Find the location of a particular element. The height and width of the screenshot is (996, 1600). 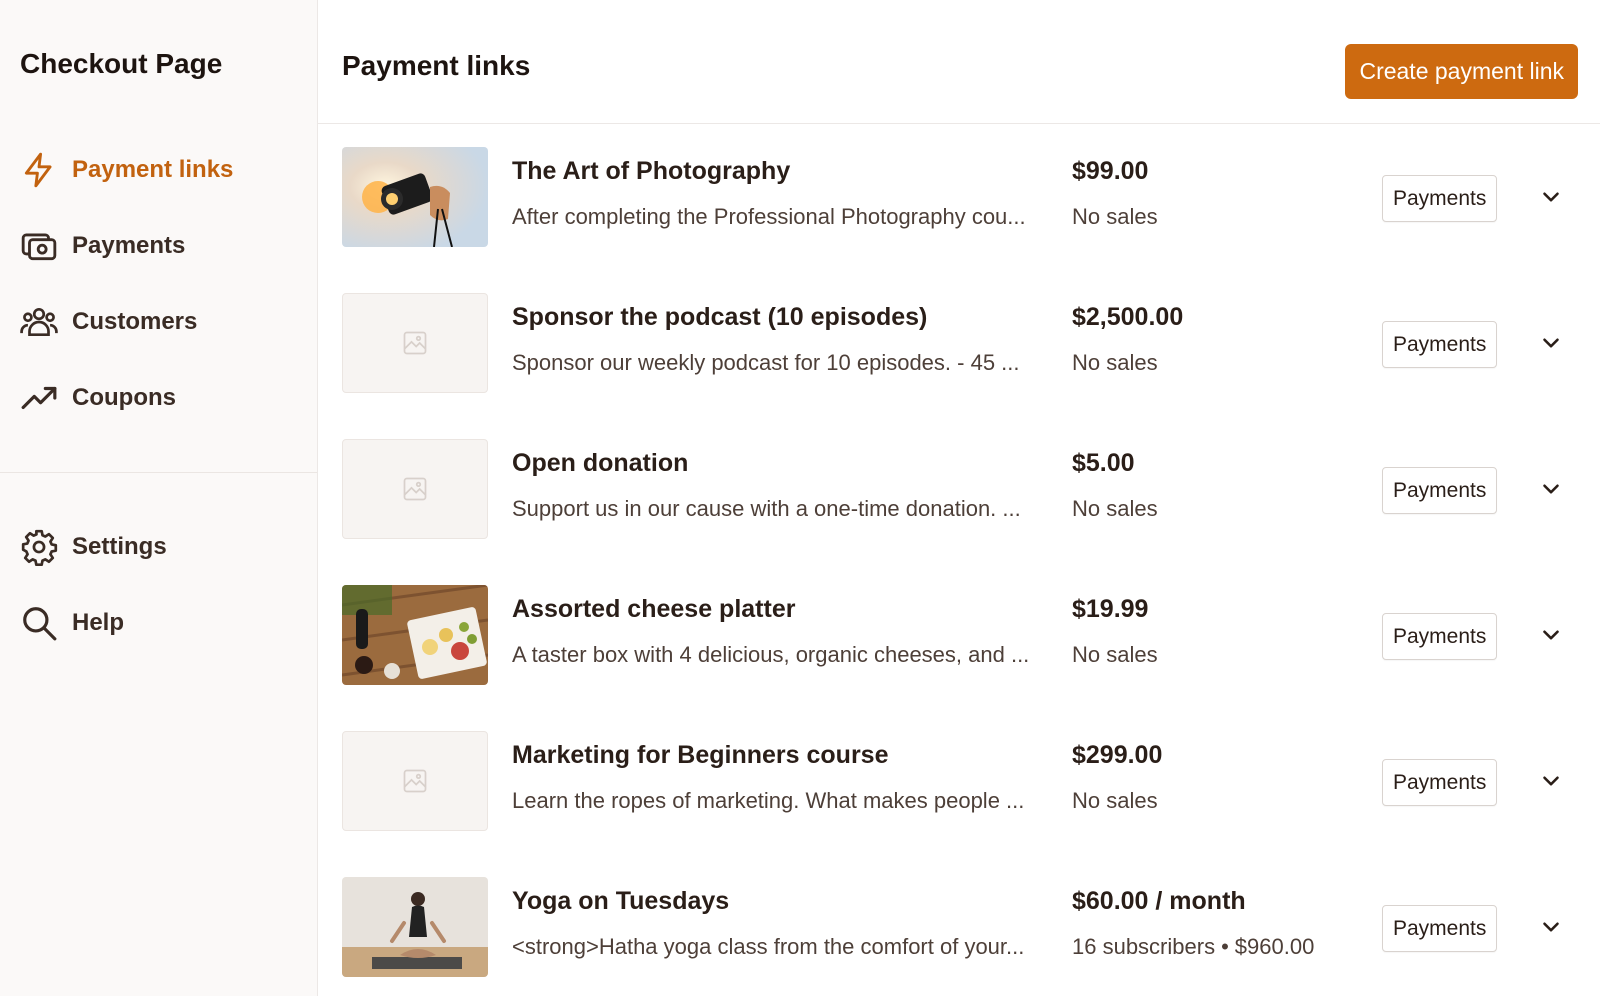

page-header: Payment links Create payment link is located at coordinates (959, 62).